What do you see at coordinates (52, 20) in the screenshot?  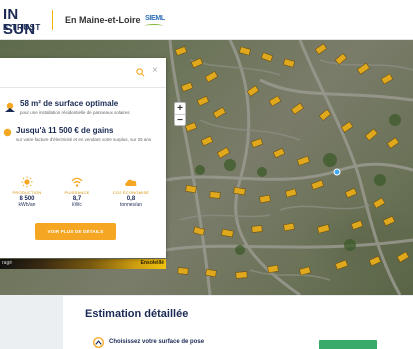 I see `header-divider` at bounding box center [52, 20].